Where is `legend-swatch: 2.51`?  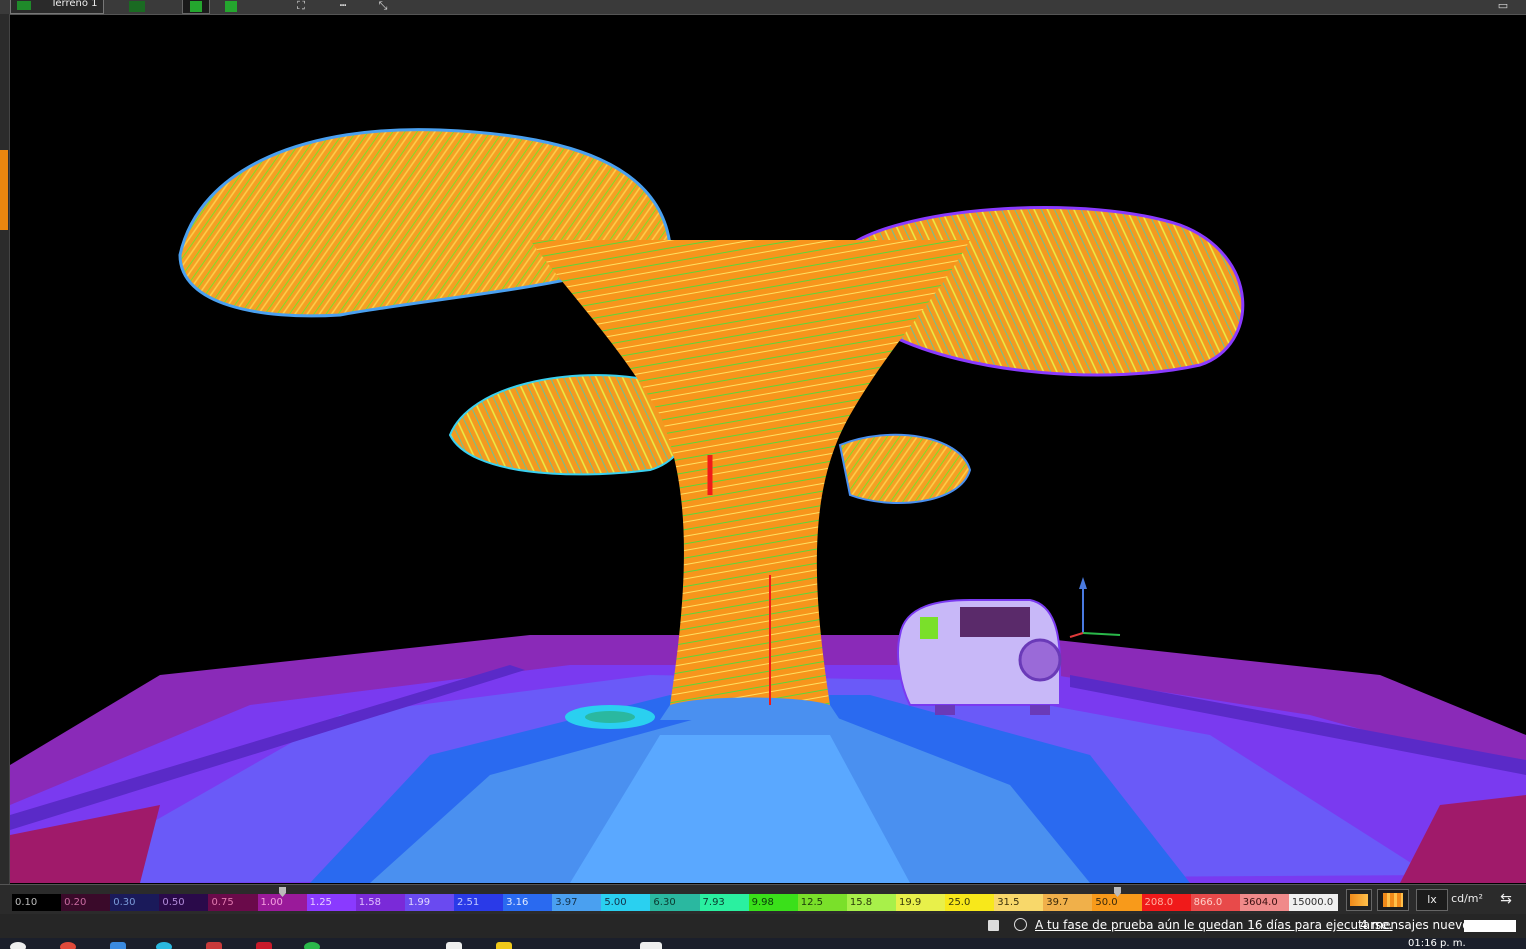
legend-swatch: 2.51 is located at coordinates (478, 902).